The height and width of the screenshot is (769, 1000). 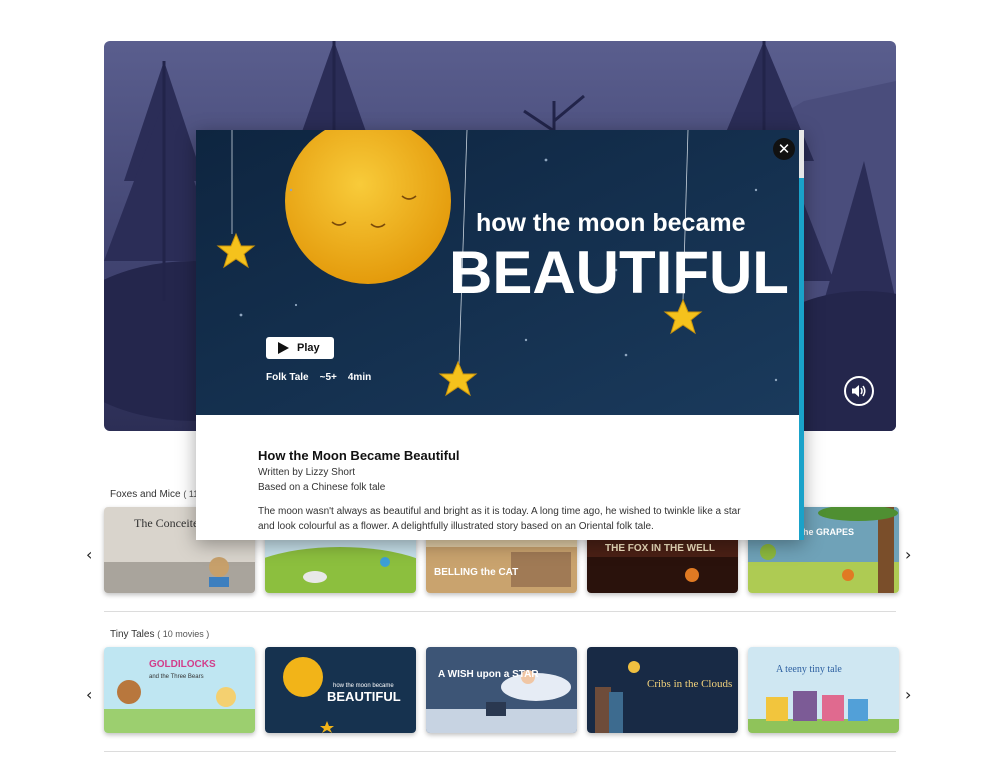 I want to click on card-title-text: A WISH upon a STAR, so click(x=488, y=674).